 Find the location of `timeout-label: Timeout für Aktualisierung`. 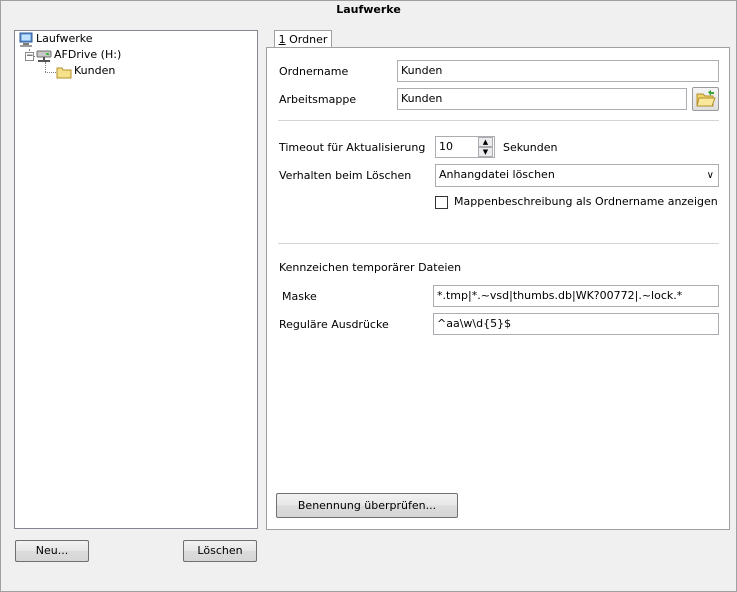

timeout-label: Timeout für Aktualisierung is located at coordinates (352, 147).